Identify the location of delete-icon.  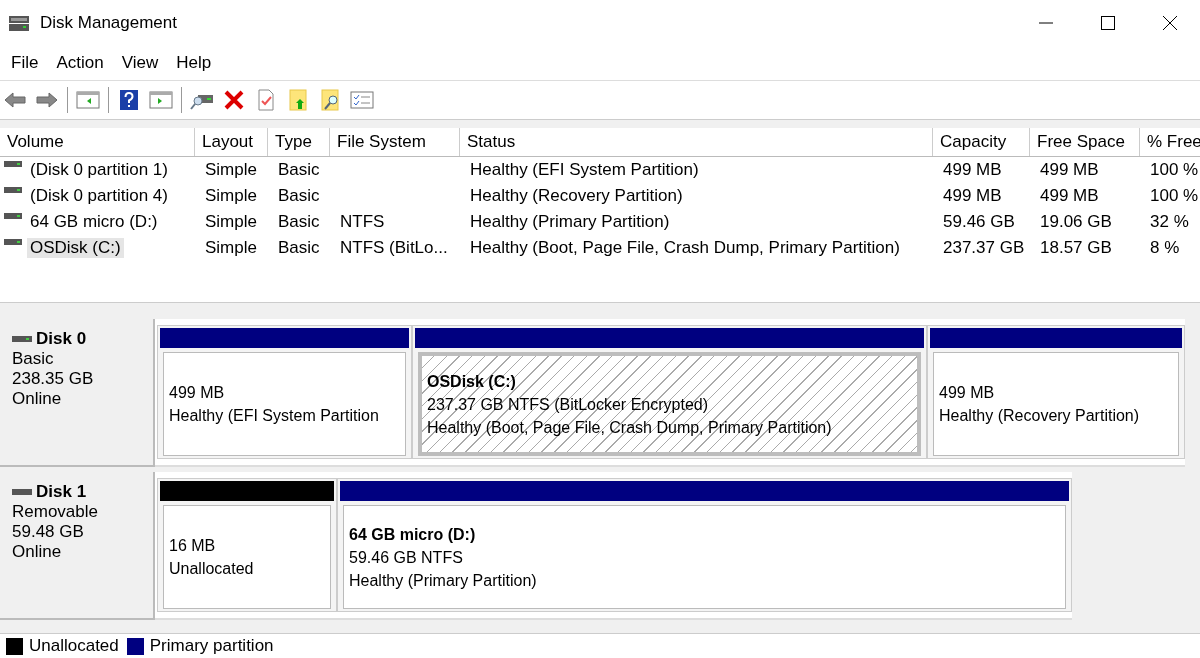
(234, 100).